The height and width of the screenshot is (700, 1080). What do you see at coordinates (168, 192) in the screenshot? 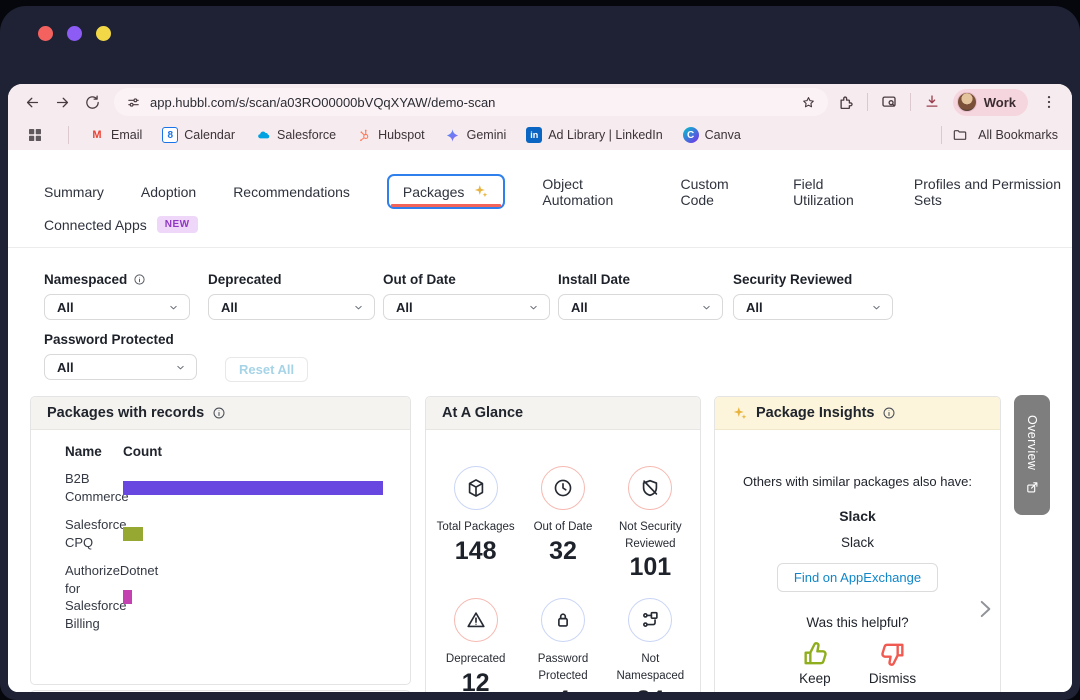
I see `tab-adoption: Adoption` at bounding box center [168, 192].